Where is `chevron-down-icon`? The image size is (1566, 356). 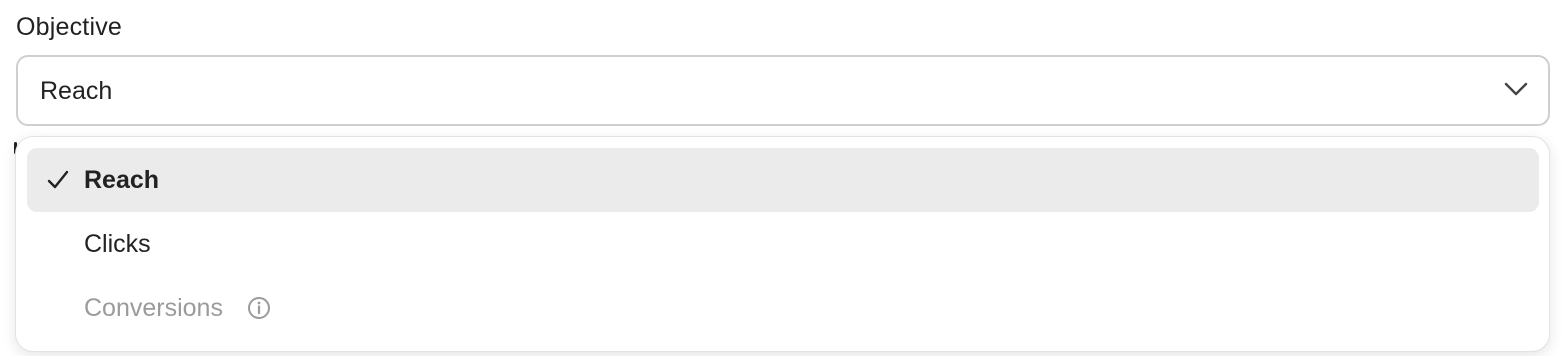
chevron-down-icon is located at coordinates (1516, 89).